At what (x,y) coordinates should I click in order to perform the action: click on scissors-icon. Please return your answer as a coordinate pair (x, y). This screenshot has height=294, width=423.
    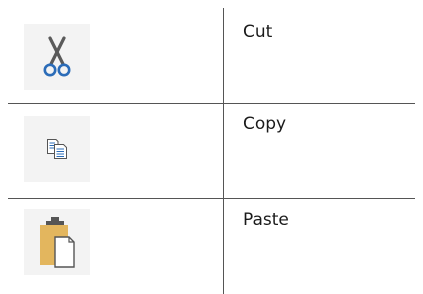
    Looking at the image, I should click on (57, 56).